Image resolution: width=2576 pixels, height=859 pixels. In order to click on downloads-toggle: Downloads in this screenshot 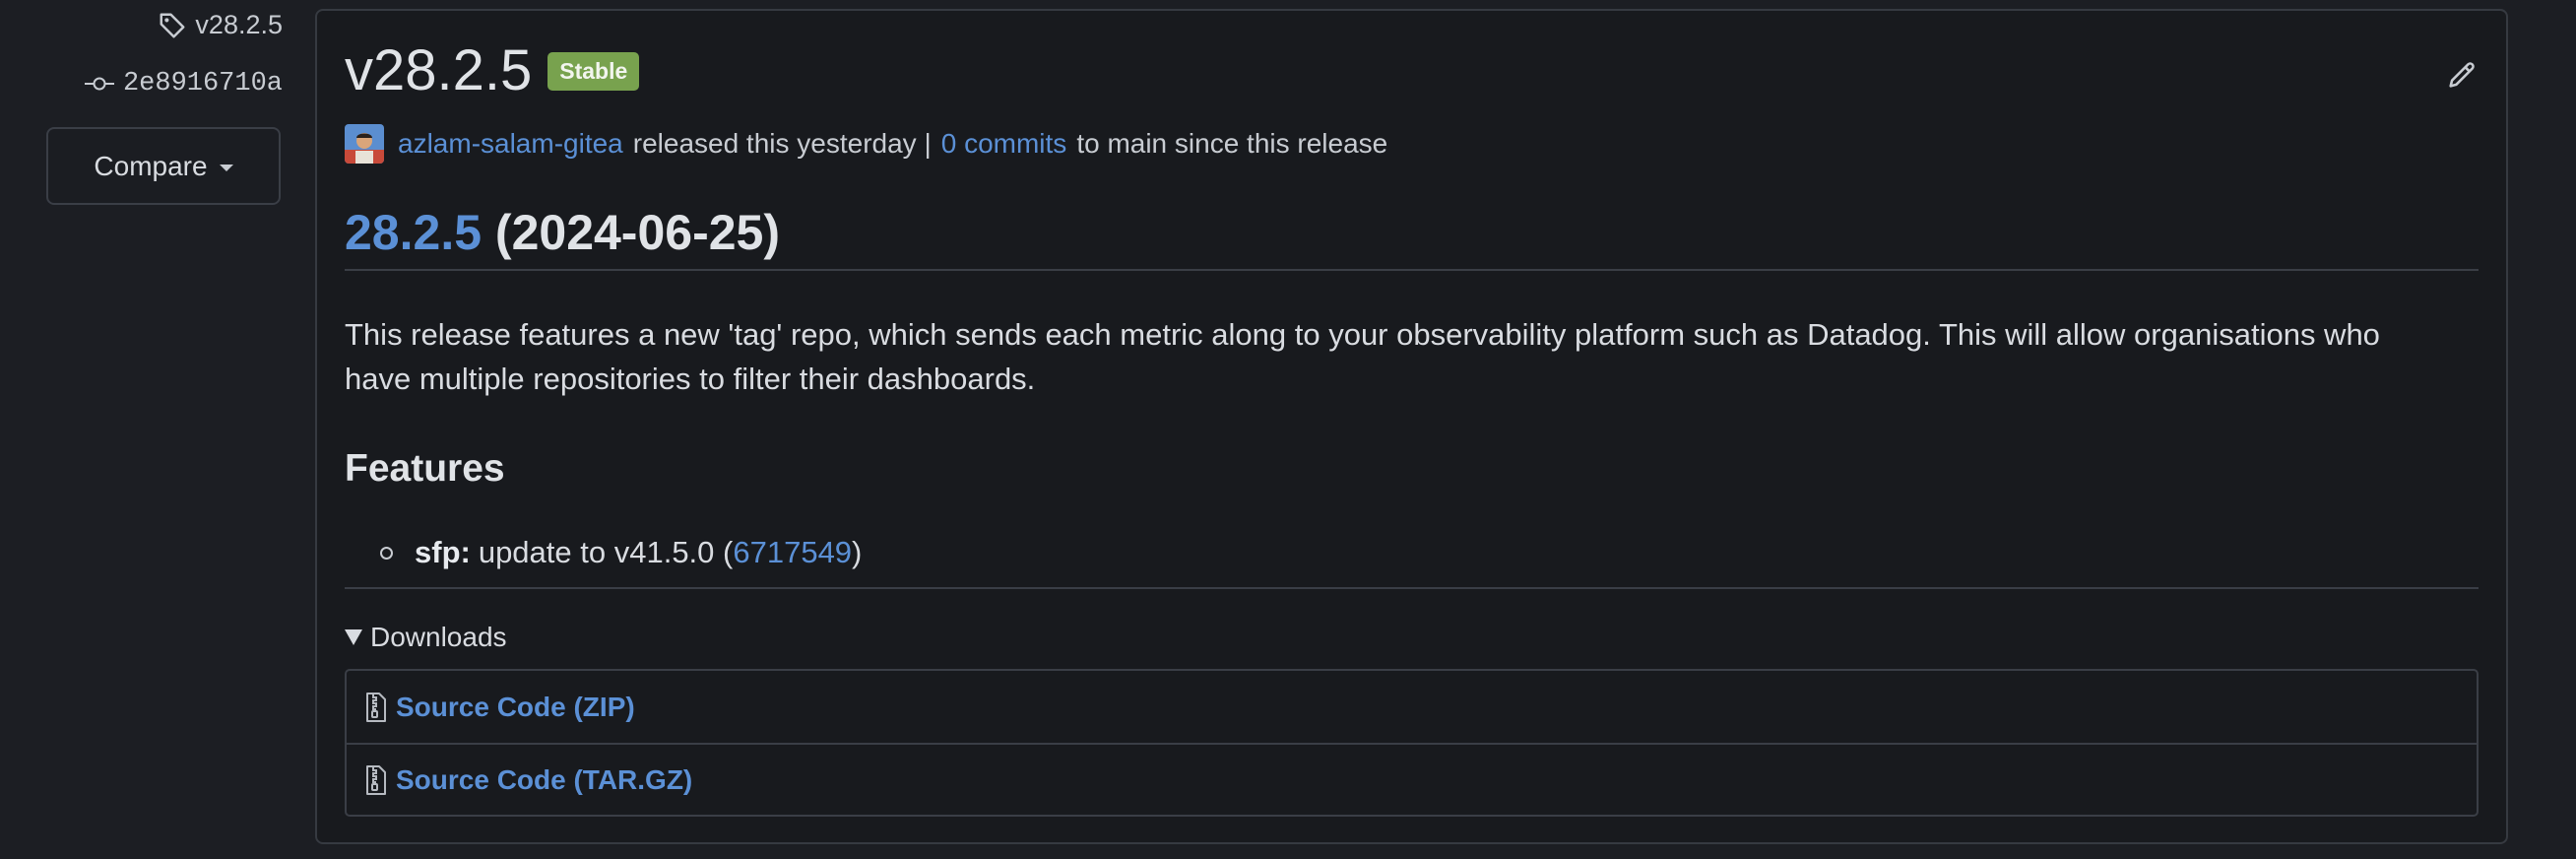, I will do `click(426, 637)`.